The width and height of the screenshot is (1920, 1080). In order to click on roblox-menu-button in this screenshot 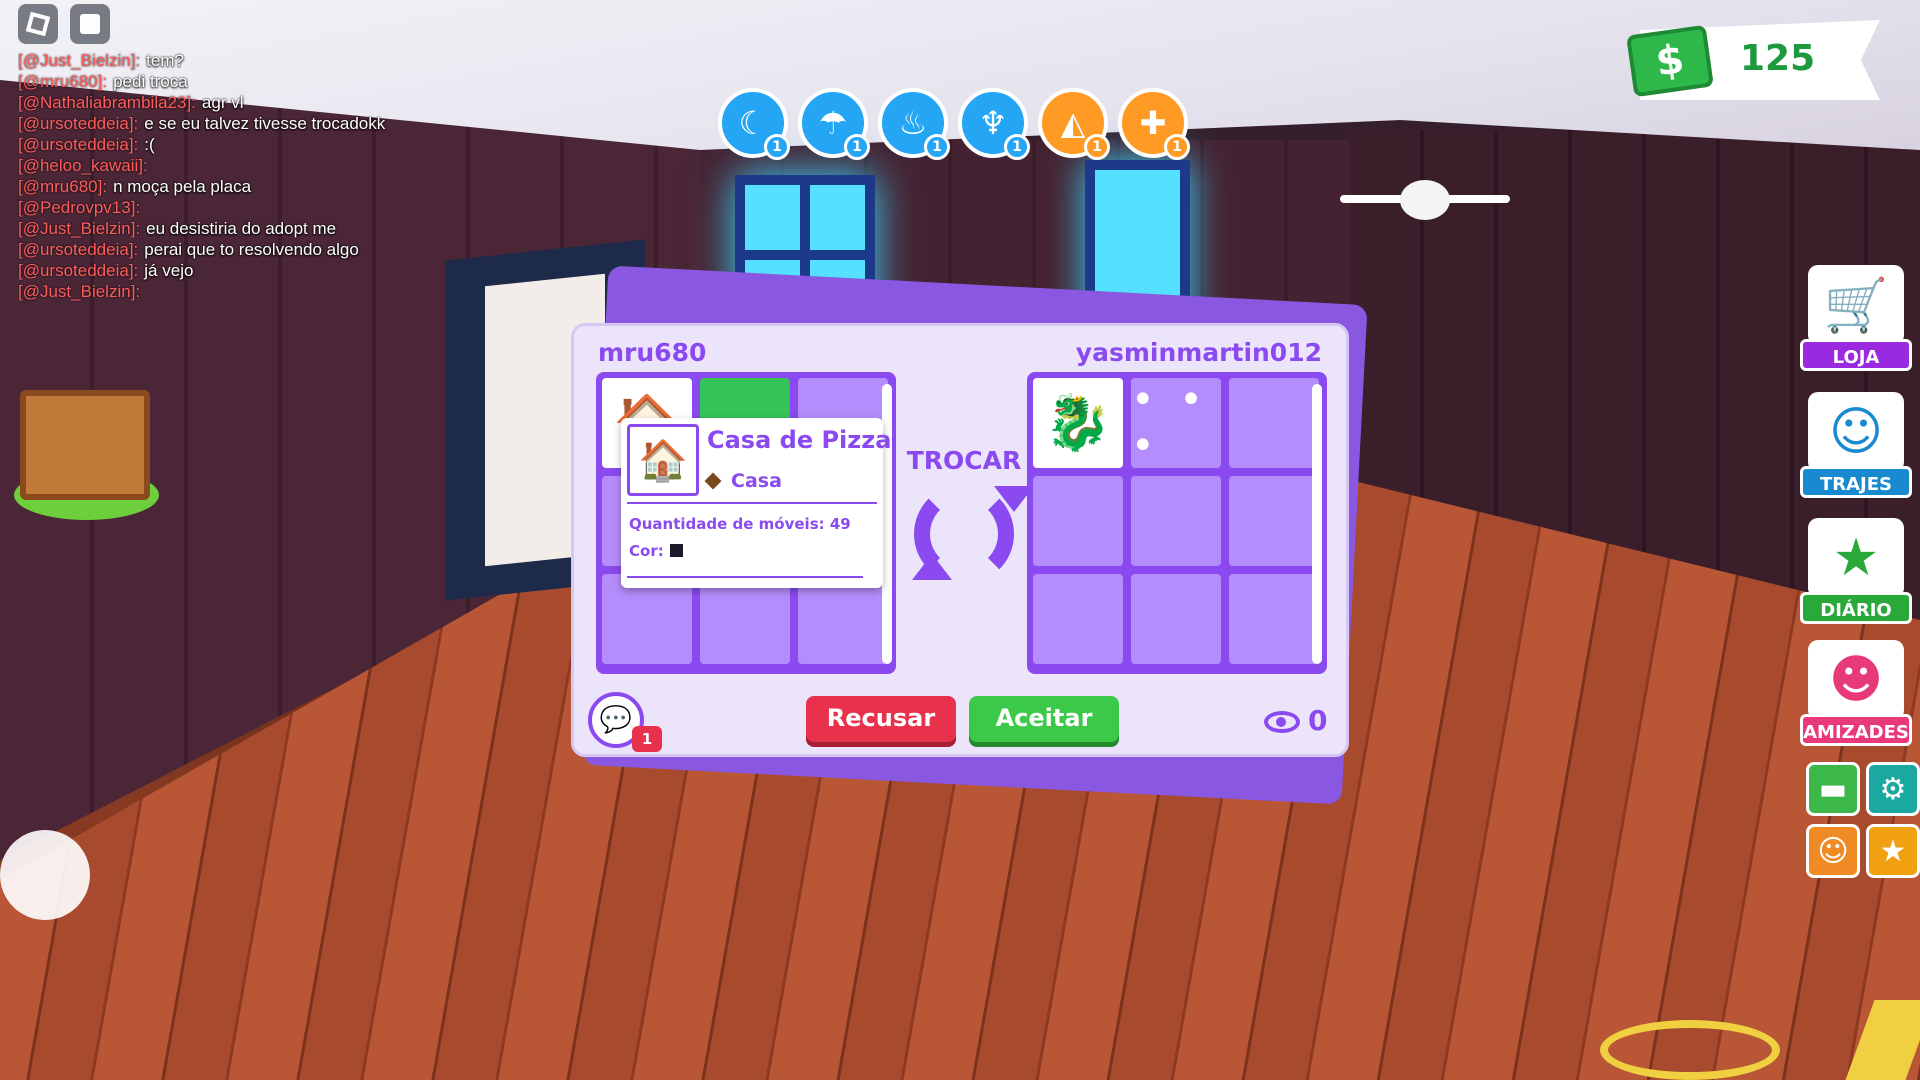, I will do `click(38, 24)`.